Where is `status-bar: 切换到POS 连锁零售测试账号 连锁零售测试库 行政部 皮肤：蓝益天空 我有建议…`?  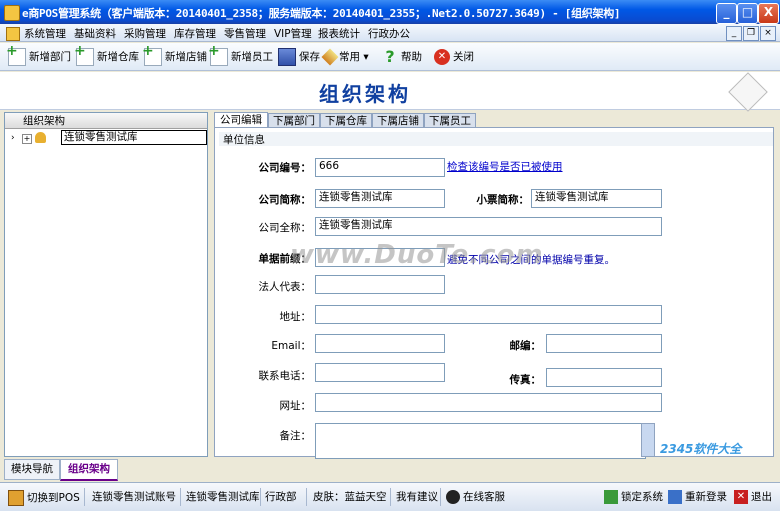
status-bar: 切换到POS 连锁零售测试账号 连锁零售测试库 行政部 皮肤：蓝益天空 我有建议… is located at coordinates (390, 496).